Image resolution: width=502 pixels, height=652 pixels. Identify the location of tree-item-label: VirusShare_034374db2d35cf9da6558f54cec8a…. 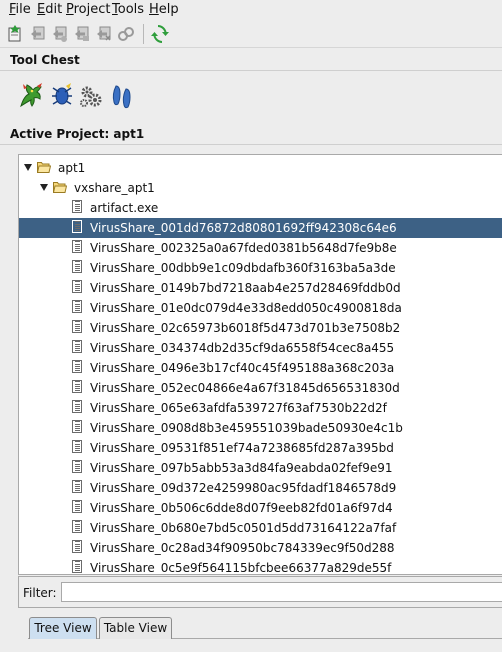
(242, 348).